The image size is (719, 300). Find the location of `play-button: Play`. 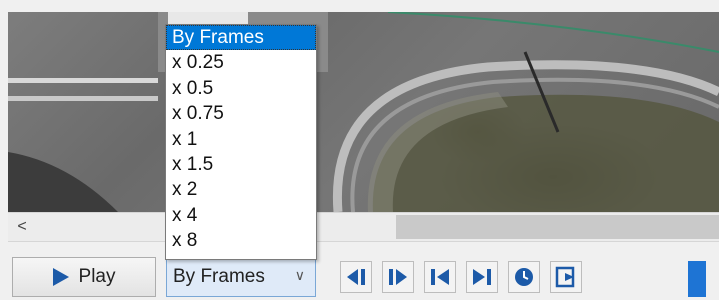

play-button: Play is located at coordinates (84, 277).